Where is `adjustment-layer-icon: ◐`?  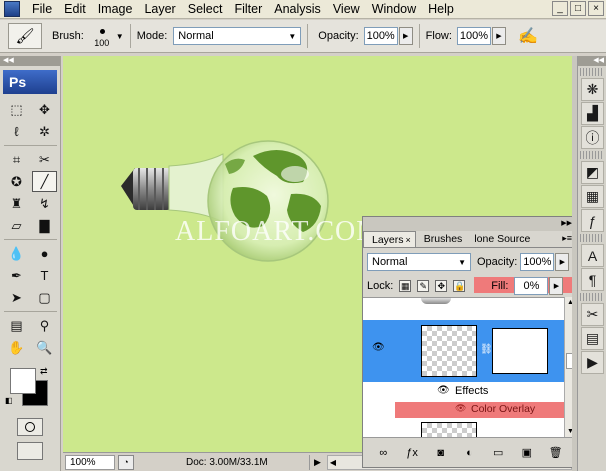
adjustment-layer-icon: ◐ is located at coordinates (469, 453).